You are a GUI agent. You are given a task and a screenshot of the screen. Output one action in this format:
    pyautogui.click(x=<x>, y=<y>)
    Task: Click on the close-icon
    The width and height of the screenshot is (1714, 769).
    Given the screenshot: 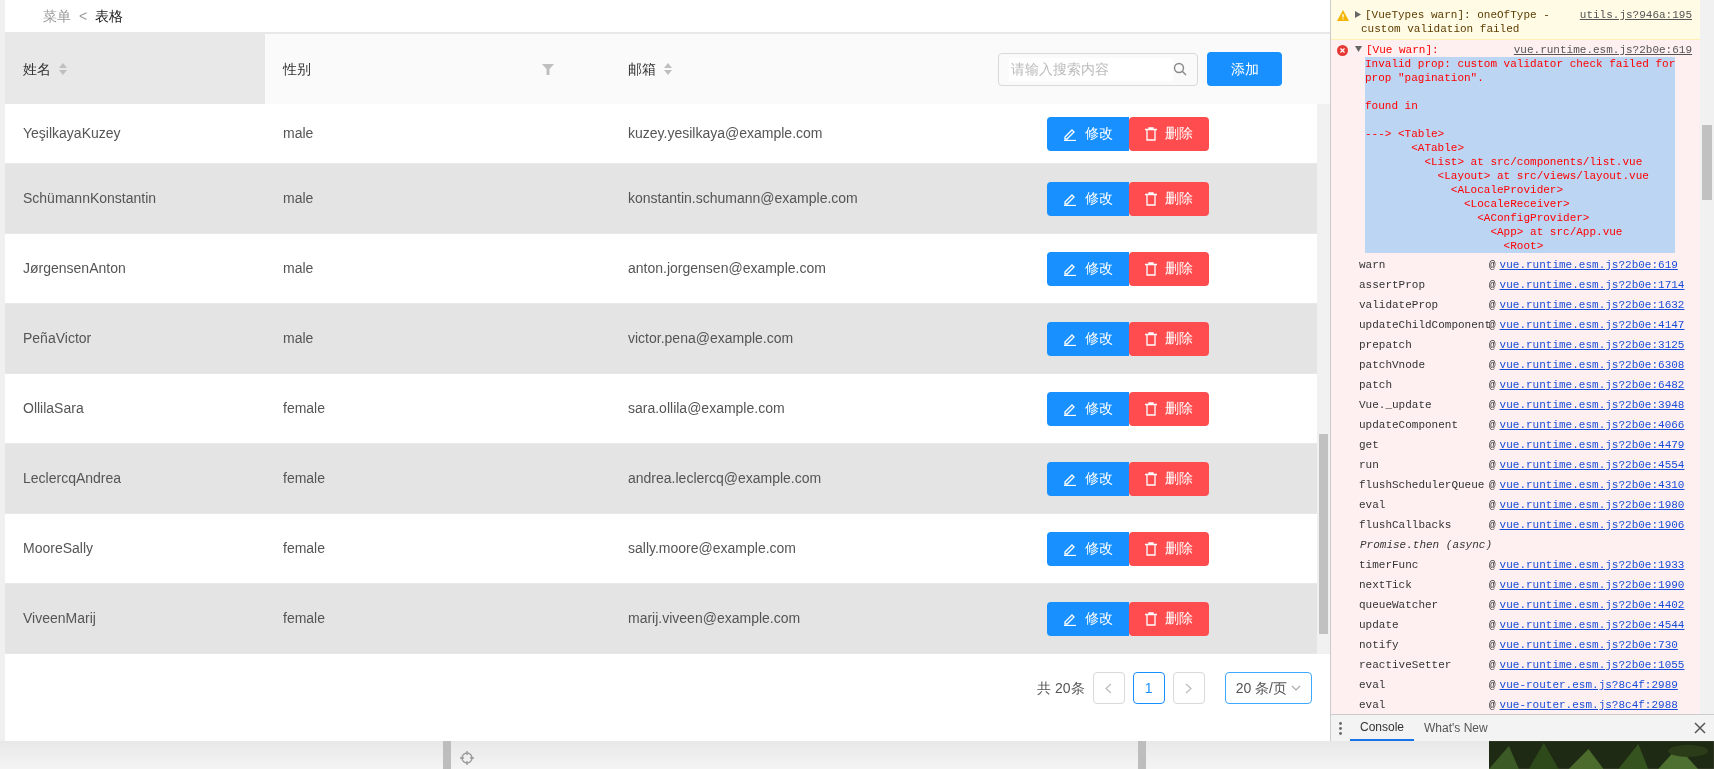 What is the action you would take?
    pyautogui.click(x=1700, y=728)
    